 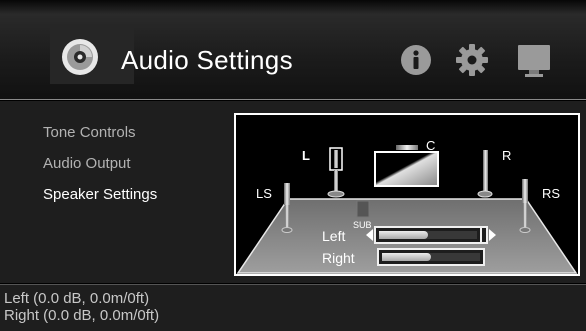 What do you see at coordinates (82, 315) in the screenshot?
I see `status-line-right: Right (0.0 dB, 0.0m/0ft)` at bounding box center [82, 315].